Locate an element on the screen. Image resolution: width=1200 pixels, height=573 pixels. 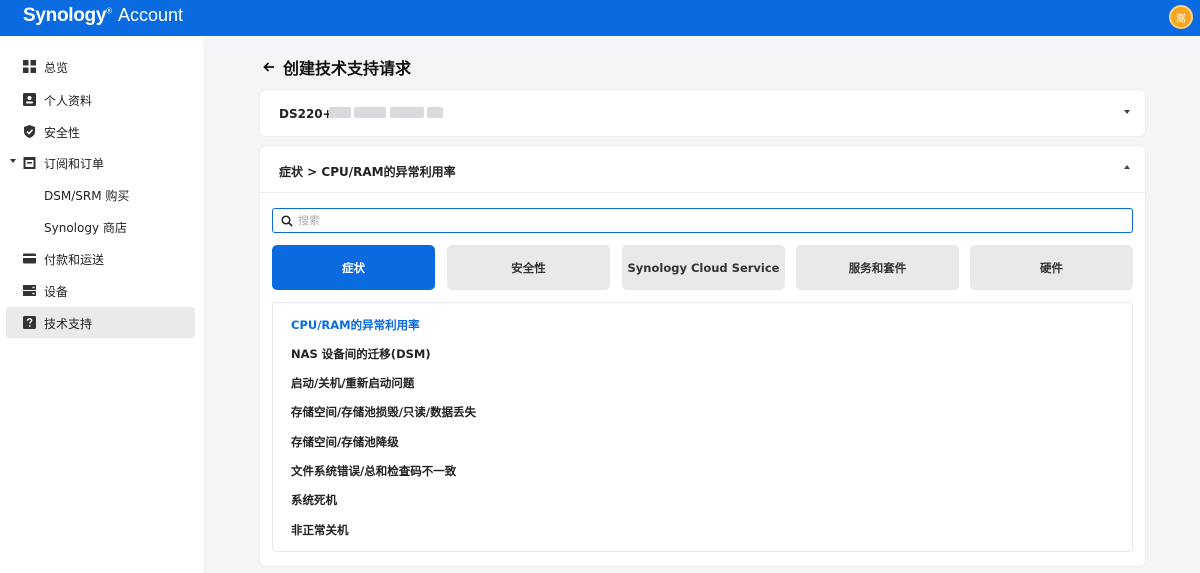
list-item: 启动/关机/重新启动问题 is located at coordinates (352, 383).